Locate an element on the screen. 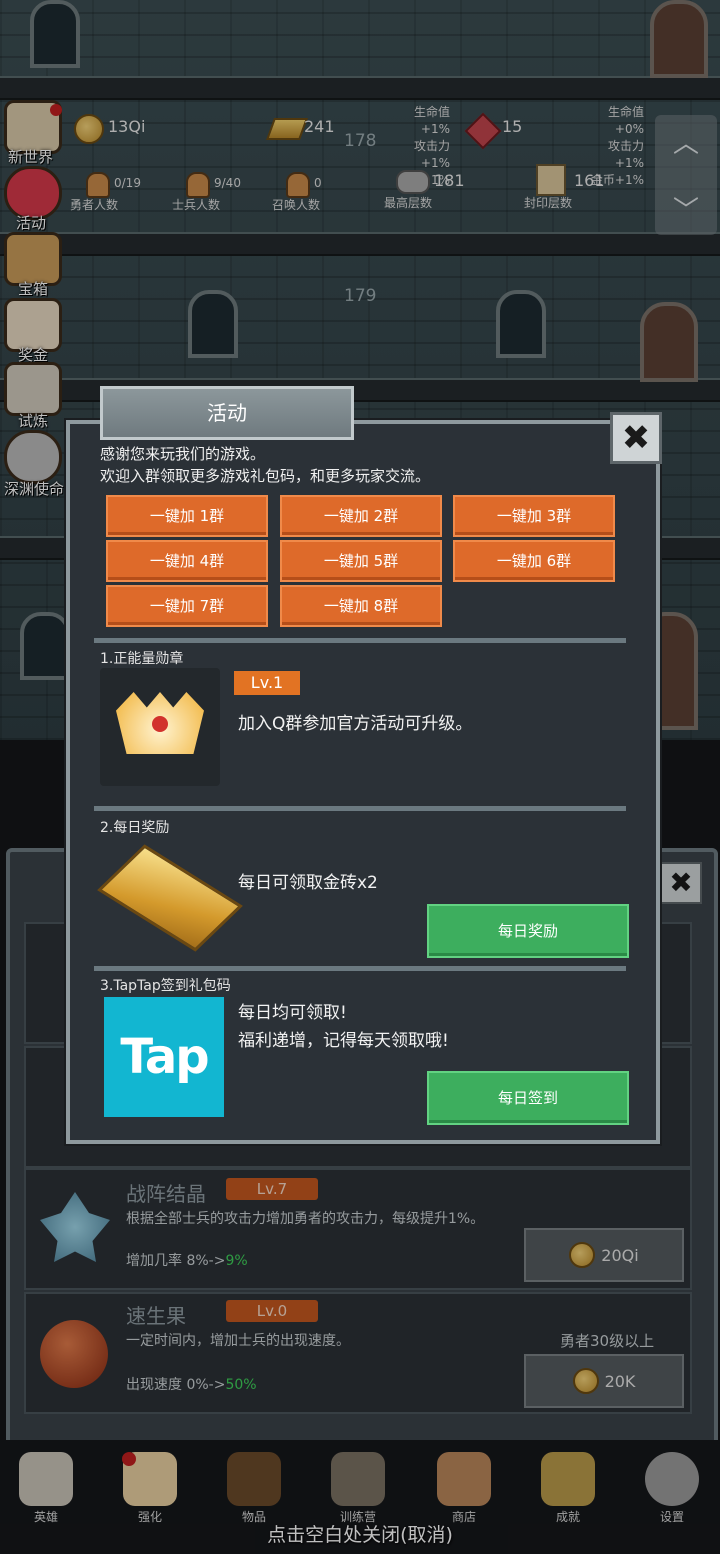  join-group-1-button: 一键加 1群 is located at coordinates (187, 516).